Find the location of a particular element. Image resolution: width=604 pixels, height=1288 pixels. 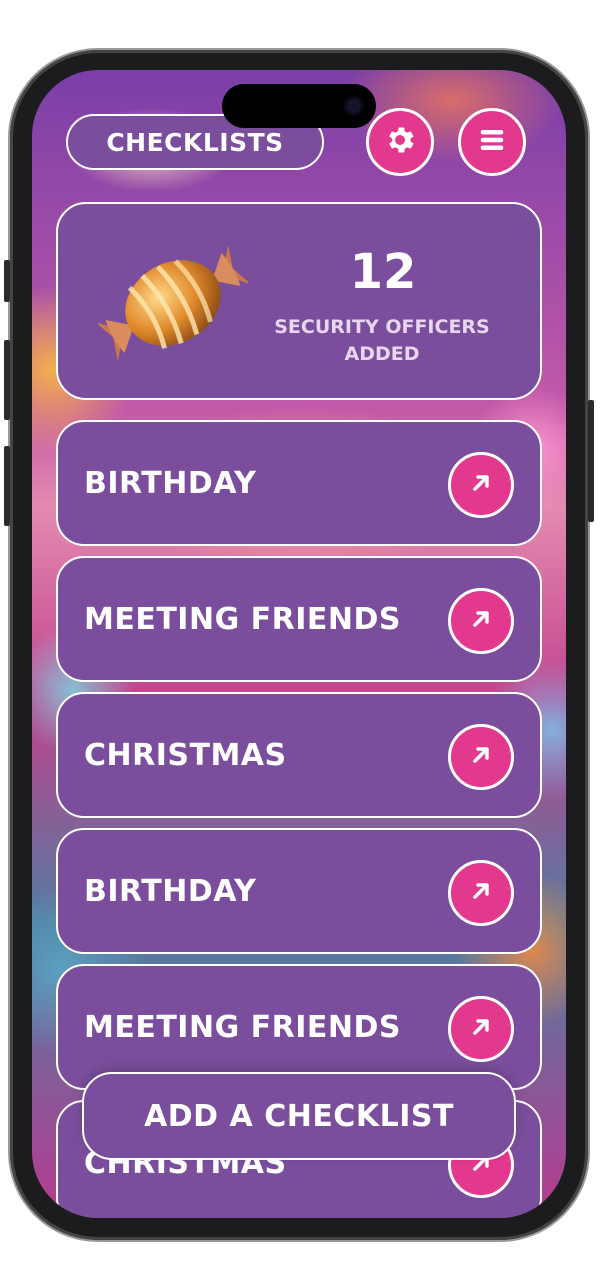

dynamic-island is located at coordinates (299, 106).